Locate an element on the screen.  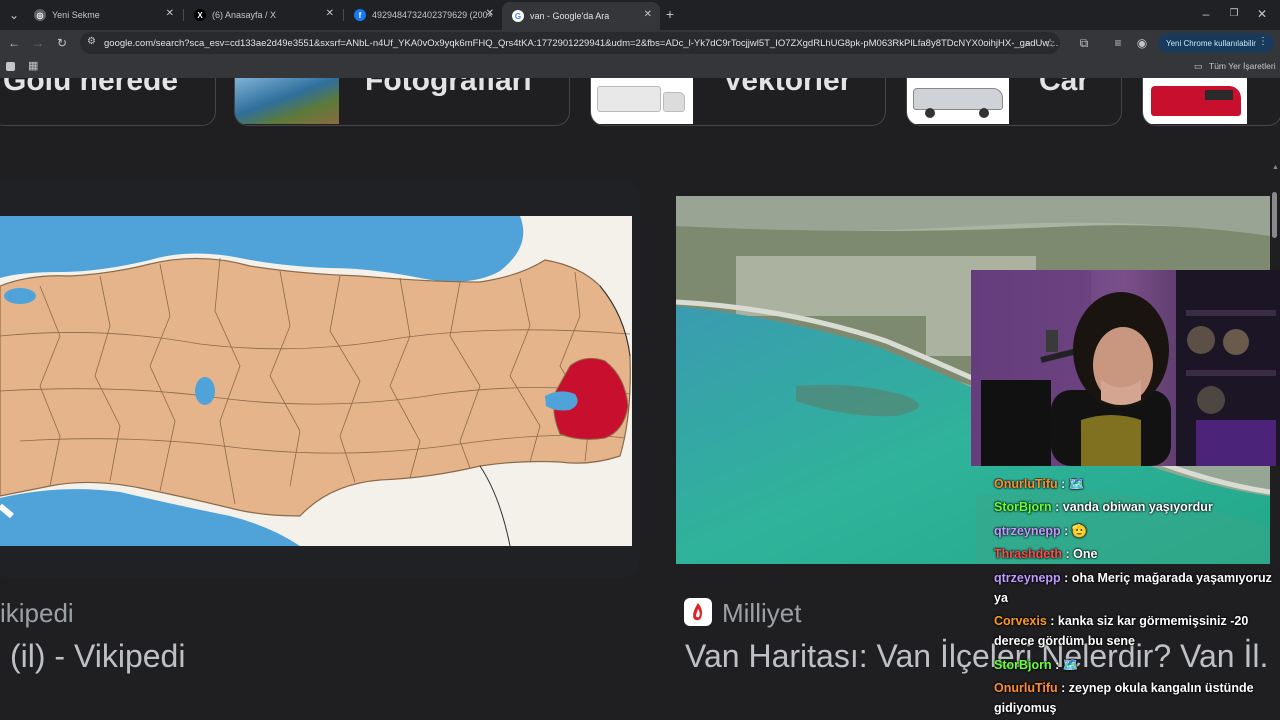
scrollbar-thumb is located at coordinates (1274, 215).